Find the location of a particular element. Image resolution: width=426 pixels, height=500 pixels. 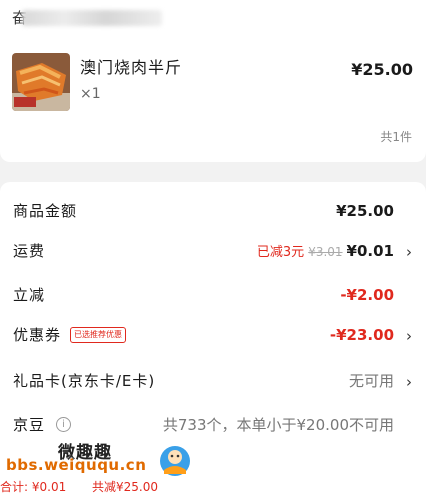

row-jingdou: 京豆 i 共733个，本单小于¥20.00不可用 is located at coordinates (213, 425).